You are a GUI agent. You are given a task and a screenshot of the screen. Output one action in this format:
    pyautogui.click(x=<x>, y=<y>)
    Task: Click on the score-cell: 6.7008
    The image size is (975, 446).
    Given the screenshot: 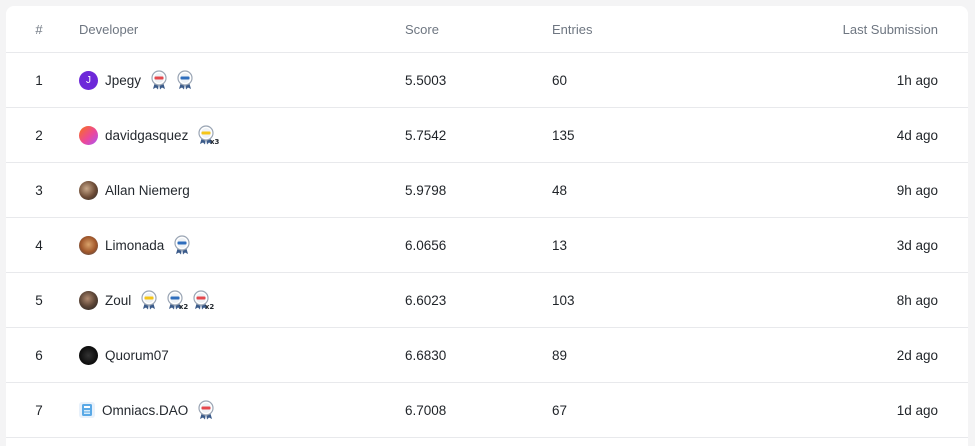 What is the action you would take?
    pyautogui.click(x=426, y=410)
    